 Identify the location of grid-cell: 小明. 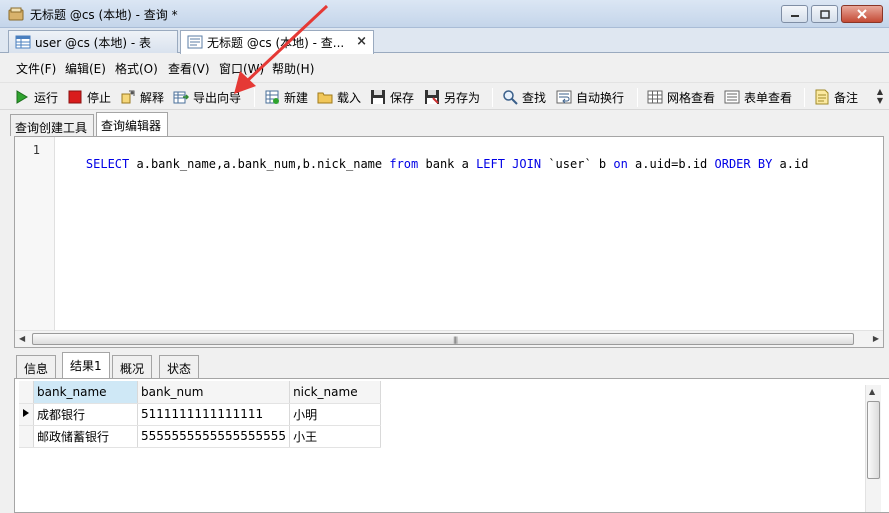
(335, 414).